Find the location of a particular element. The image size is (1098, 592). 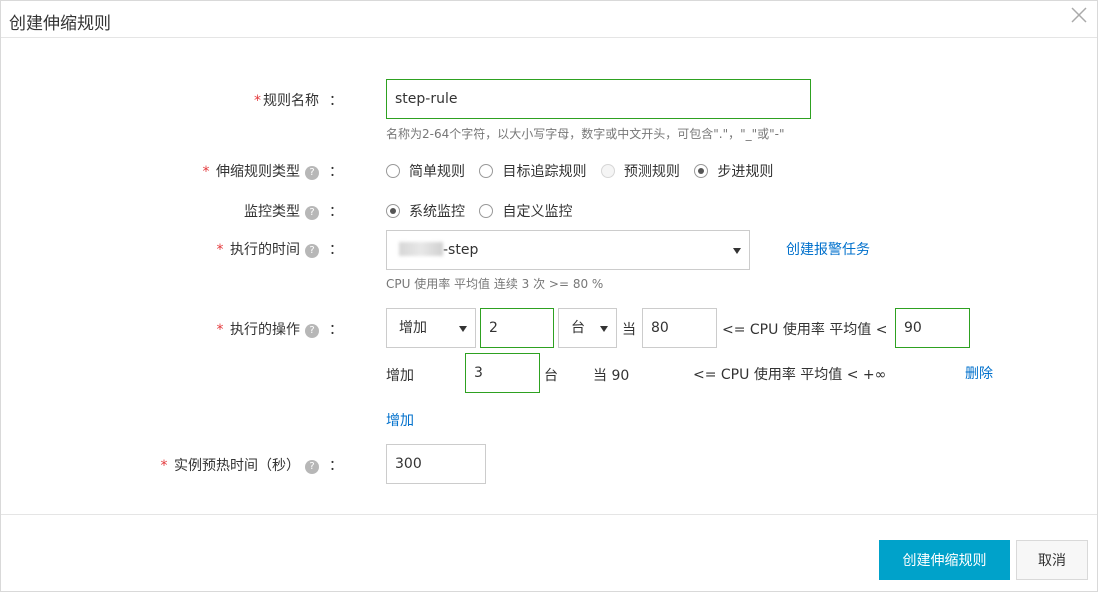

action-type-select: 增加 is located at coordinates (431, 328).